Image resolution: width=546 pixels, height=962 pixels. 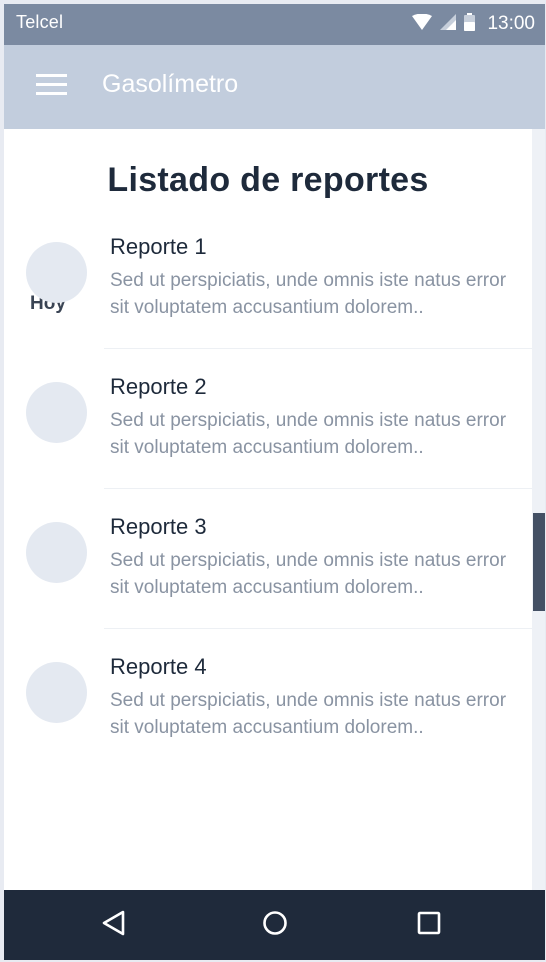 What do you see at coordinates (56, 692) in the screenshot?
I see `avatar` at bounding box center [56, 692].